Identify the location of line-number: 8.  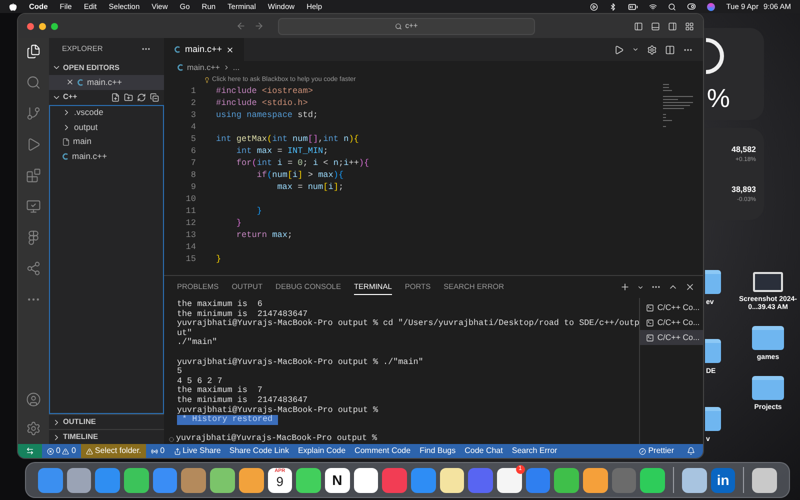
(193, 175).